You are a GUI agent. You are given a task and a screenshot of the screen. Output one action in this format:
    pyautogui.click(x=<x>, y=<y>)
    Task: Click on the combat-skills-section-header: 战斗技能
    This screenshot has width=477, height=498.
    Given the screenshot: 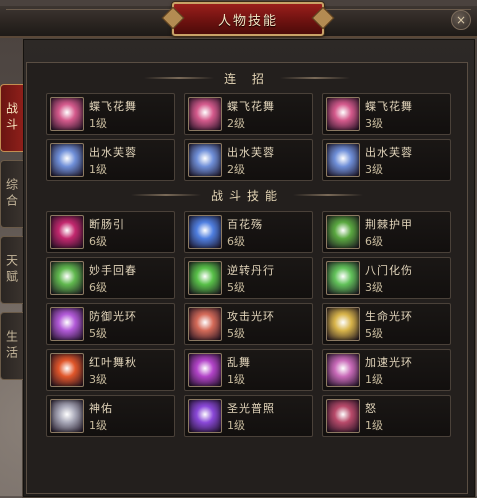 What is the action you would take?
    pyautogui.click(x=247, y=195)
    